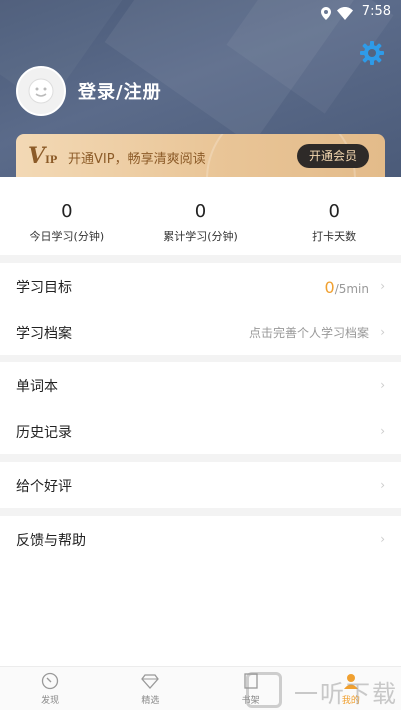 The height and width of the screenshot is (710, 401). I want to click on vip-logo: VIP, so click(42, 156).